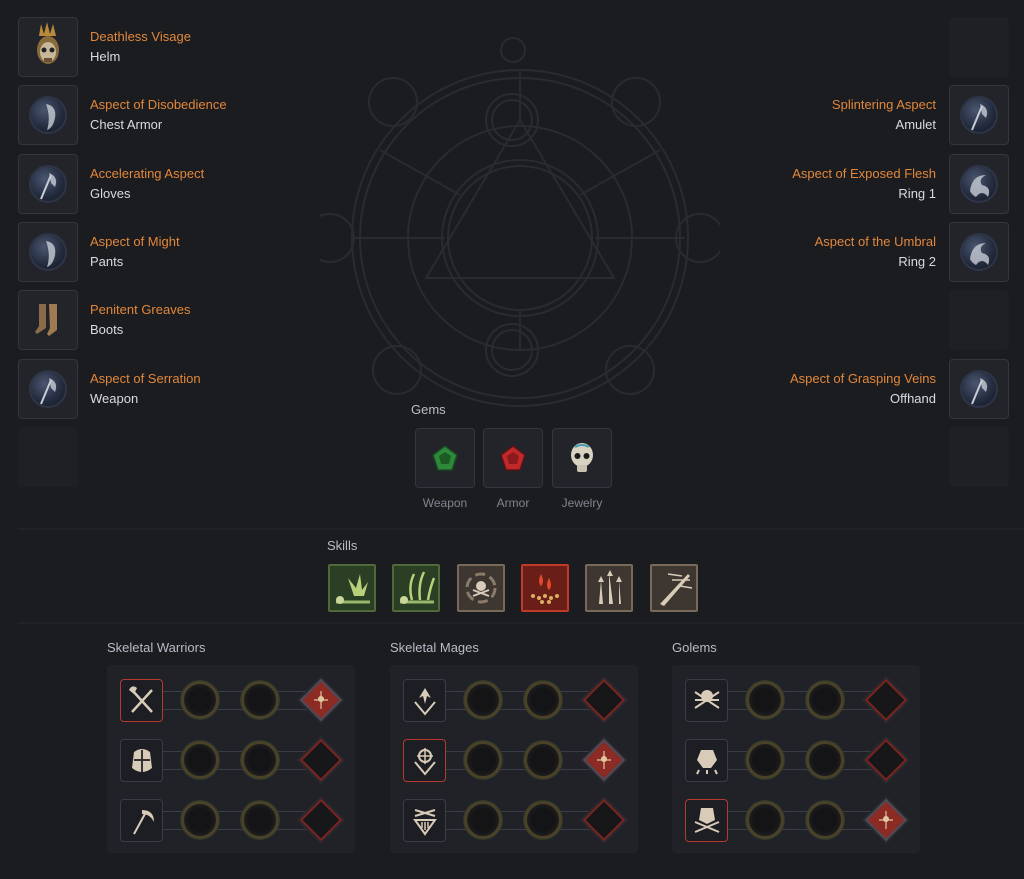 This screenshot has width=1024, height=879. I want to click on equipment-item: Penitent Greaves Boots, so click(140, 320).